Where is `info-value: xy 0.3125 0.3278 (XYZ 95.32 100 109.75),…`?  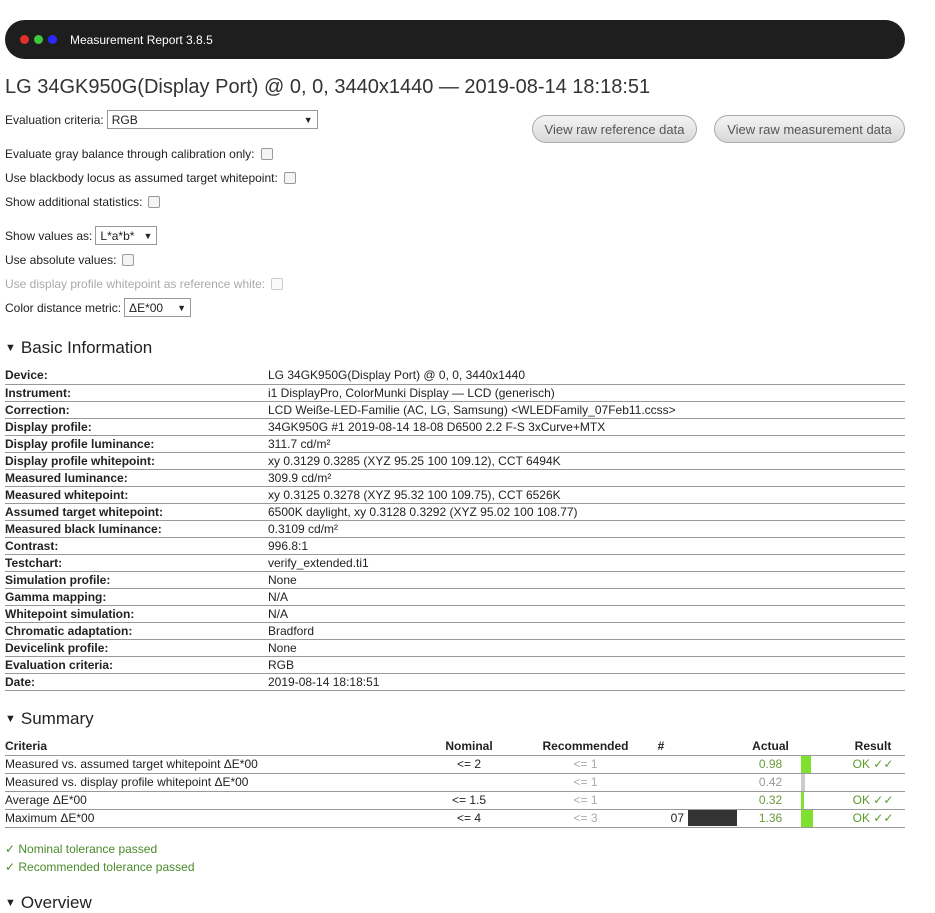 info-value: xy 0.3125 0.3278 (XYZ 95.32 100 109.75),… is located at coordinates (586, 495).